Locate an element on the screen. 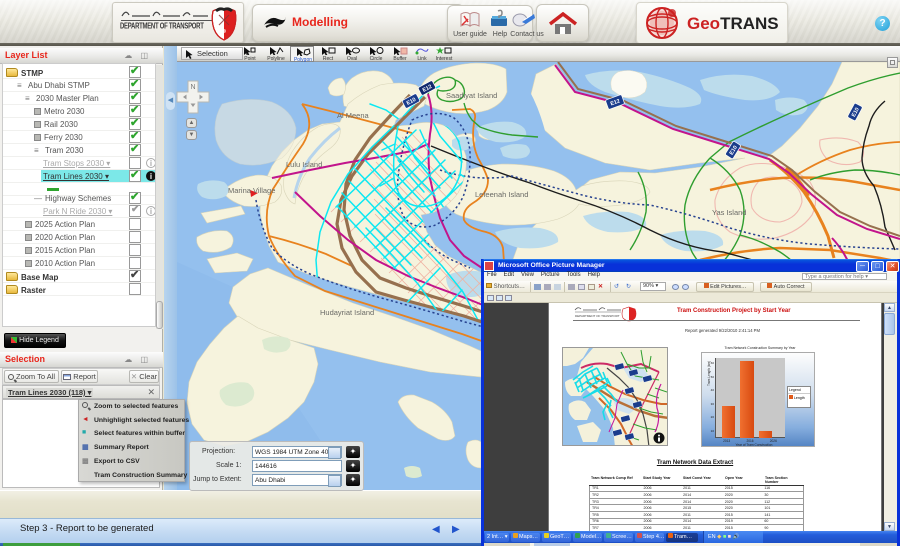 The image size is (900, 546). svg-text: Lulu Island is located at coordinates (304, 164).